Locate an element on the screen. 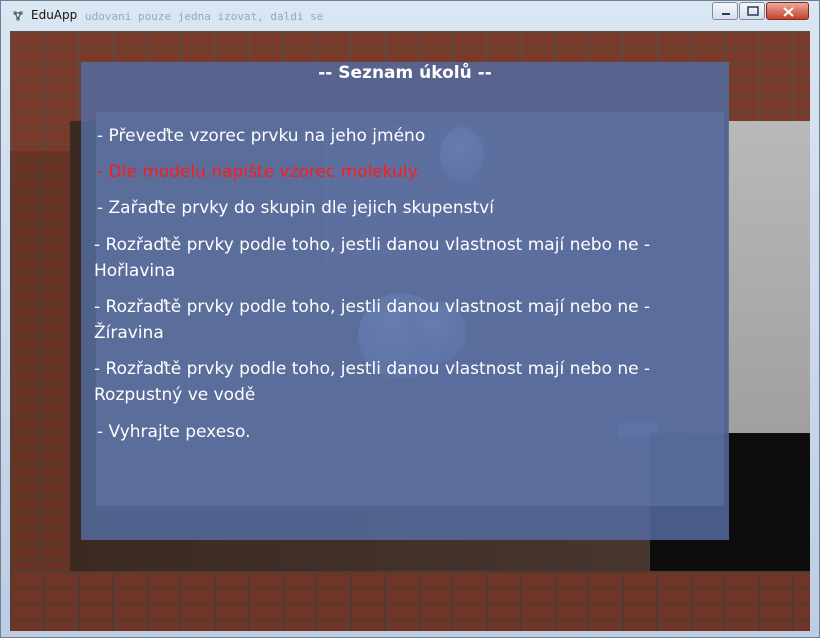 The height and width of the screenshot is (638, 820). task-list-title: -- Seznam úkolů -- is located at coordinates (405, 73).